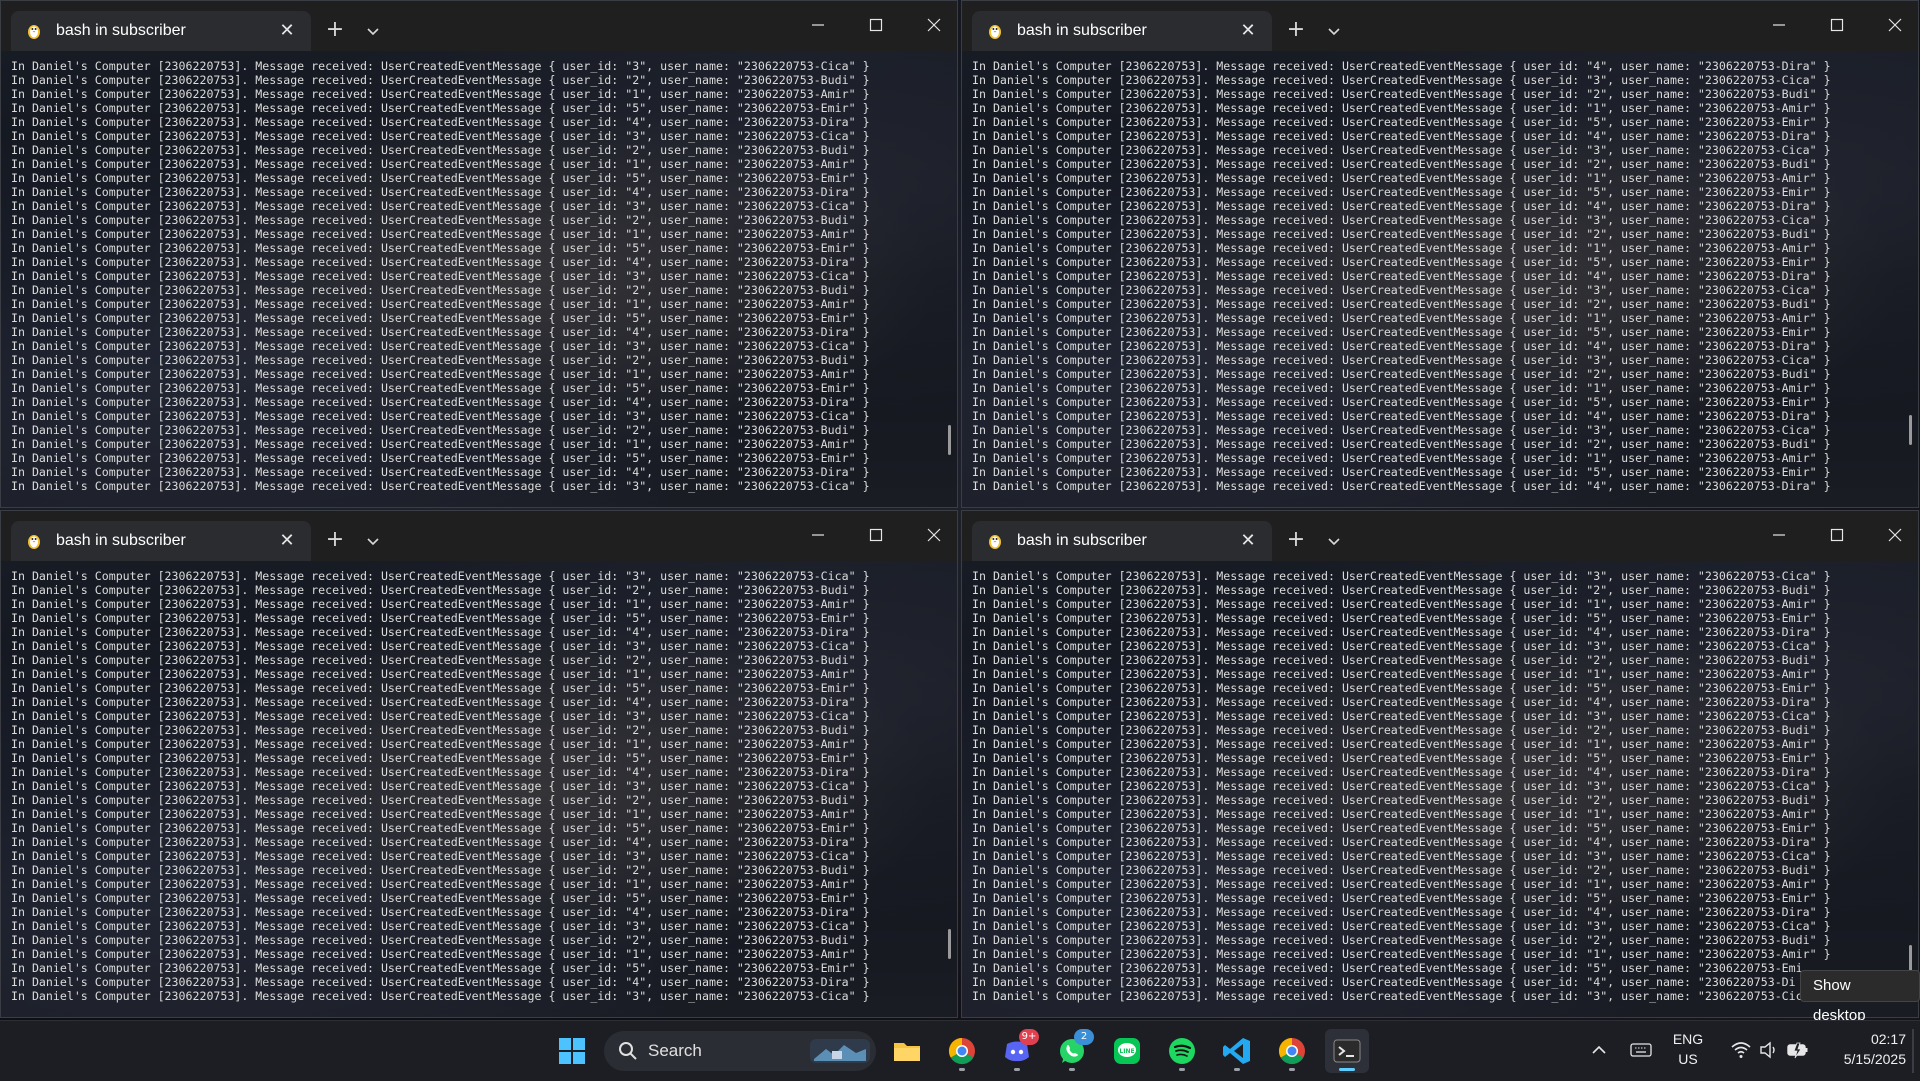 This screenshot has width=1920, height=1081. Describe the element at coordinates (1237, 1069) in the screenshot. I see `running-indicator` at that location.